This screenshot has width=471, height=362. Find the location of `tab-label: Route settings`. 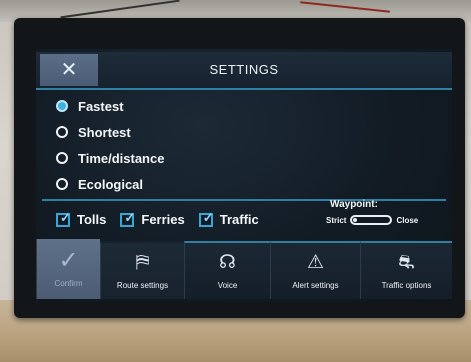

tab-label: Route settings is located at coordinates (142, 285).